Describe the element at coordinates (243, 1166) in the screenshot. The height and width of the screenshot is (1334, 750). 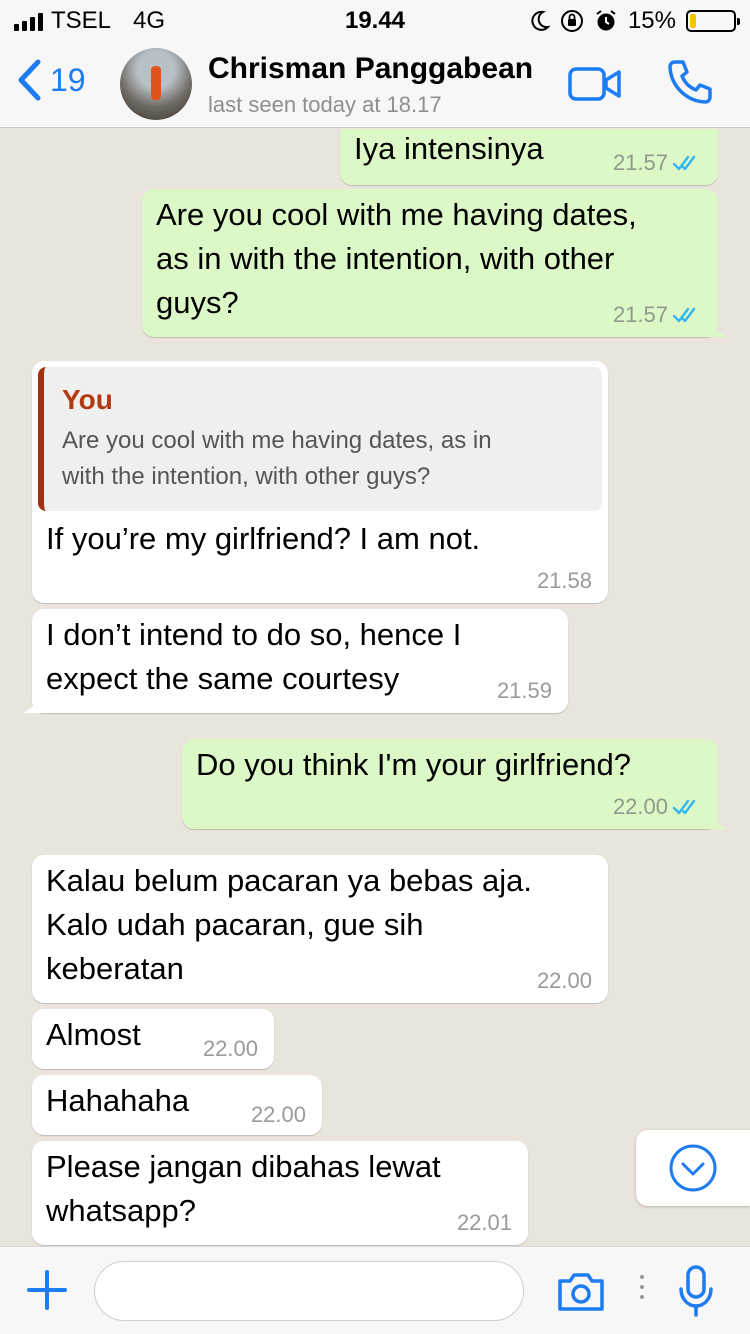
I see `message-line: Please jangan dibahas lewat` at that location.